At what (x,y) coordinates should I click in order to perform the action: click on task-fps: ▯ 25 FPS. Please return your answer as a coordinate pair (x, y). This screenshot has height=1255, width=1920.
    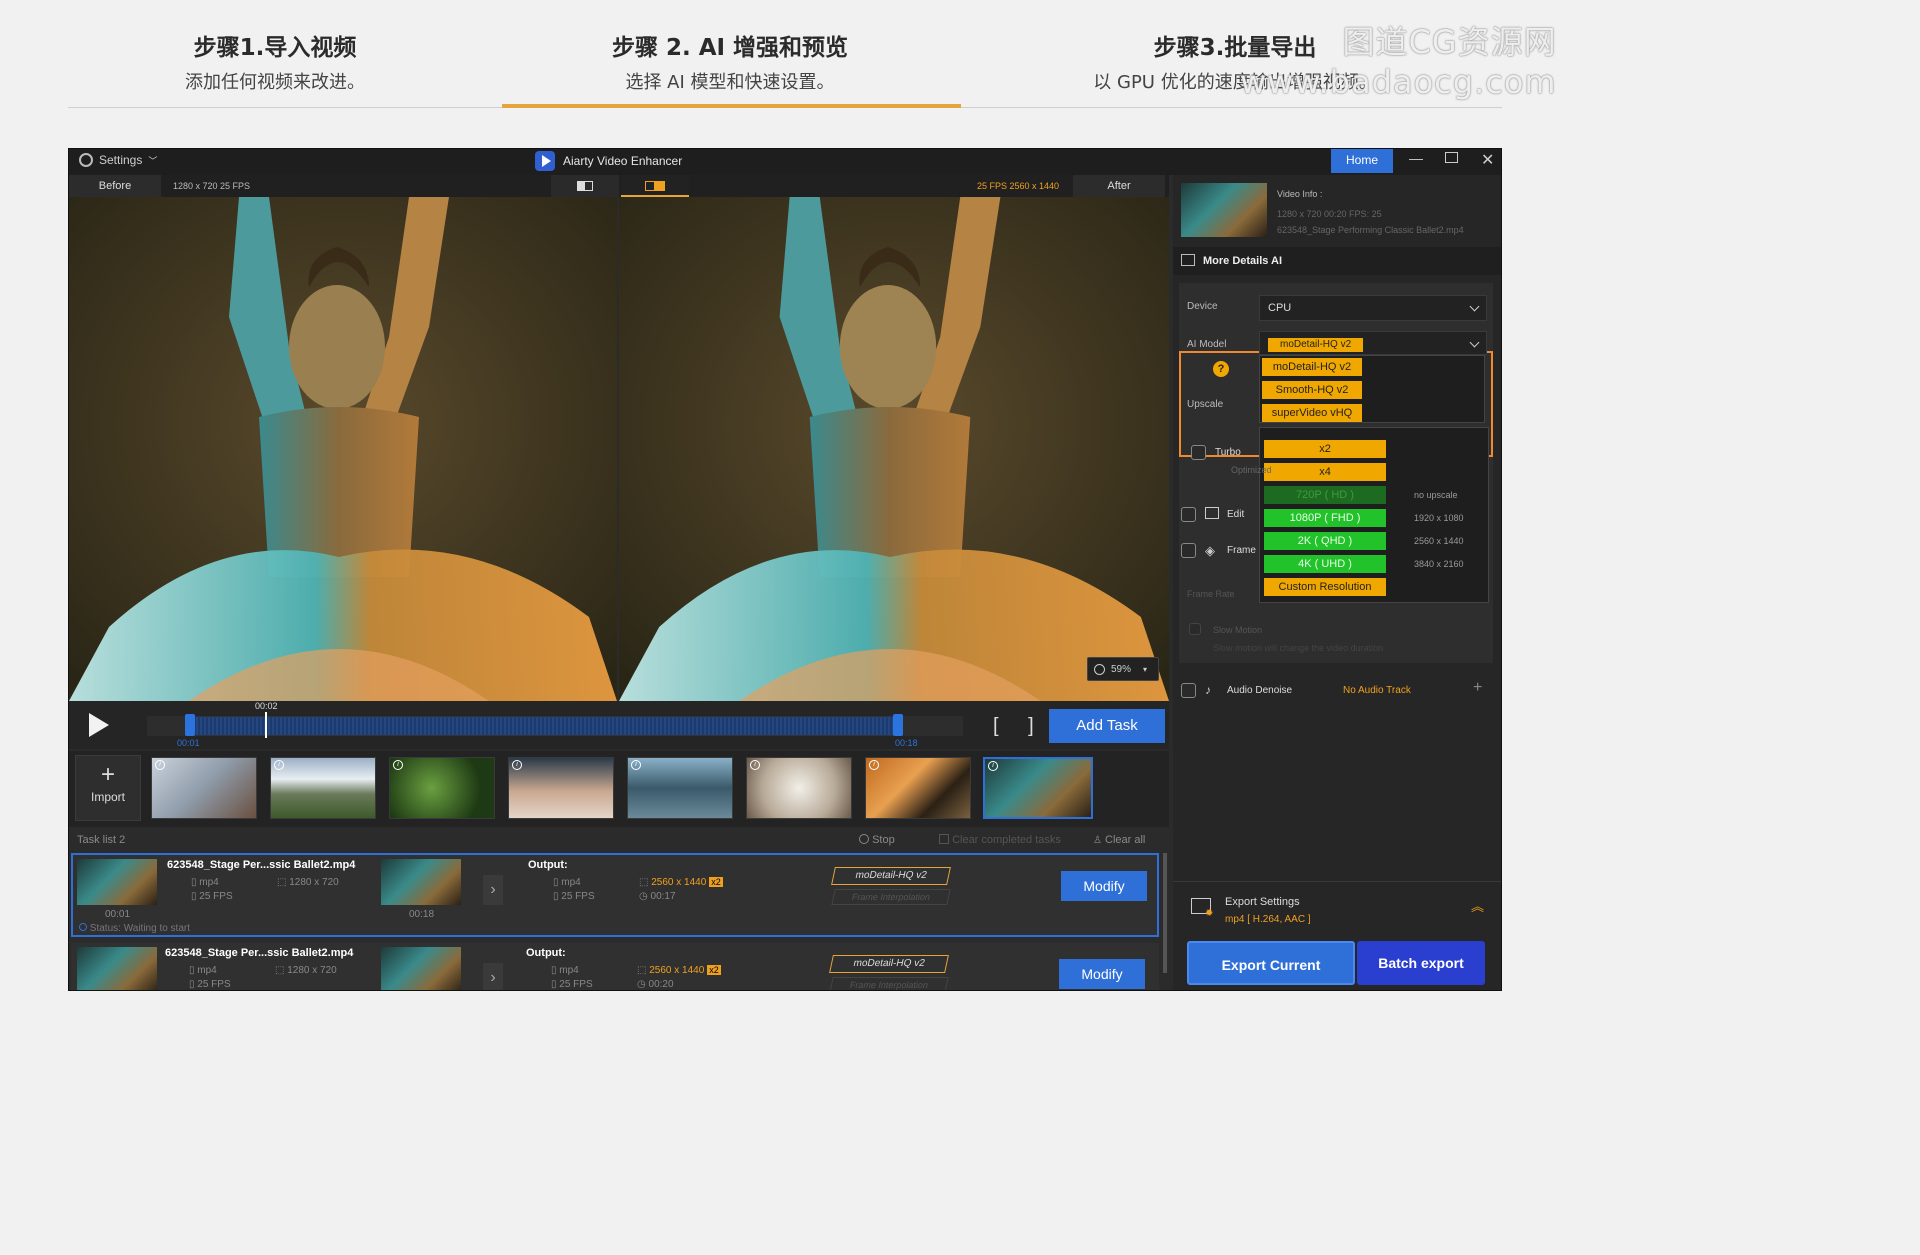
    Looking at the image, I should click on (210, 984).